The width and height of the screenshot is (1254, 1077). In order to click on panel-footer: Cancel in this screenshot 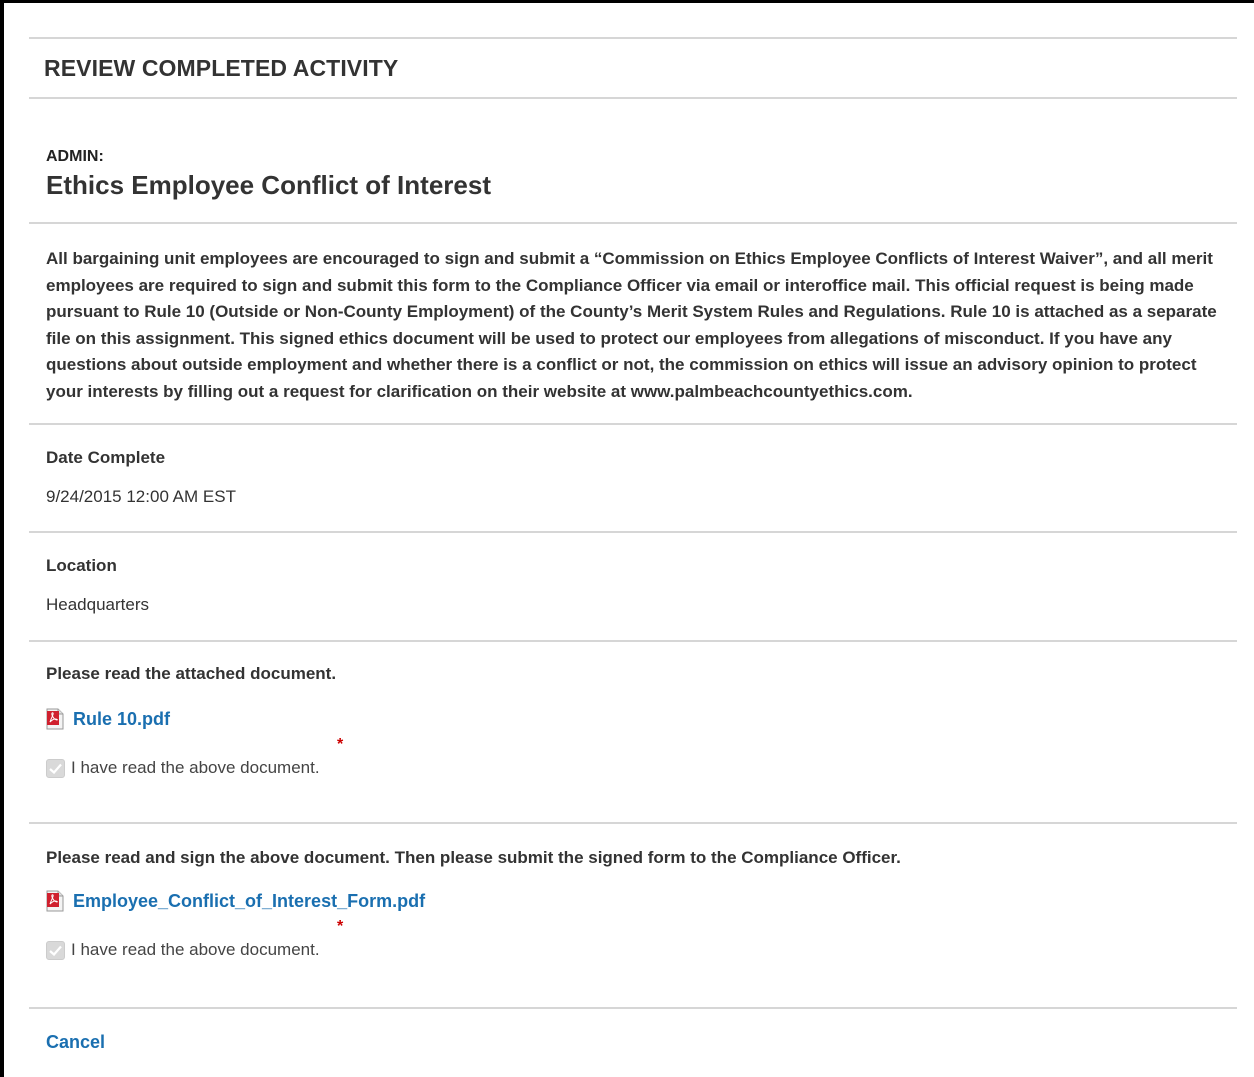, I will do `click(633, 1031)`.